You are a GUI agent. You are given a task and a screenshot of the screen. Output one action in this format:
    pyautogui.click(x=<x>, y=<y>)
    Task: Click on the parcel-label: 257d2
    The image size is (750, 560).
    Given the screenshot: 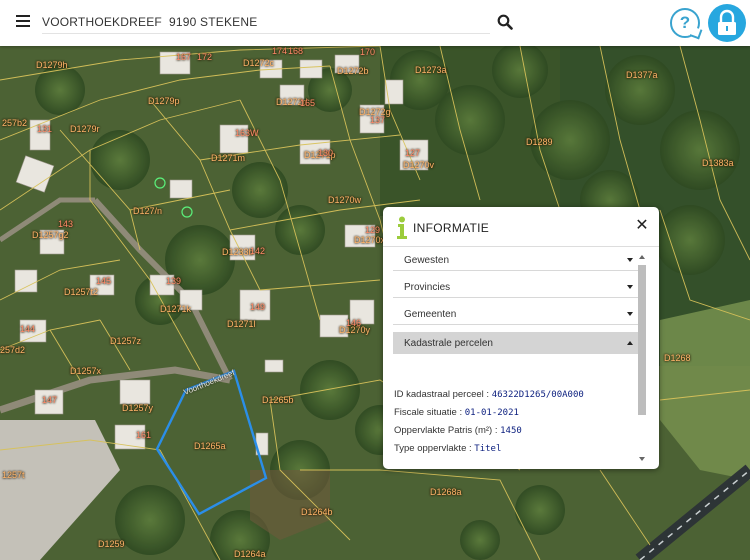 What is the action you would take?
    pyautogui.click(x=13, y=350)
    